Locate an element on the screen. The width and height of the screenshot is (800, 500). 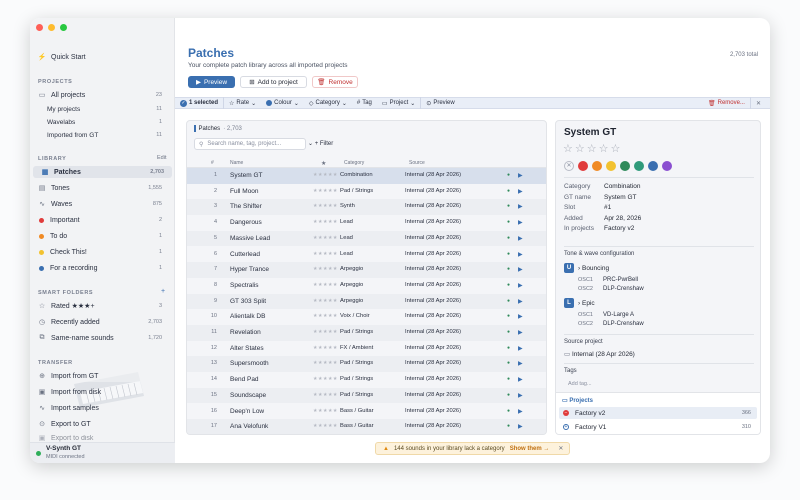
sidebar-item-waves: ∿ Waves 875 is located at coordinates (100, 204).